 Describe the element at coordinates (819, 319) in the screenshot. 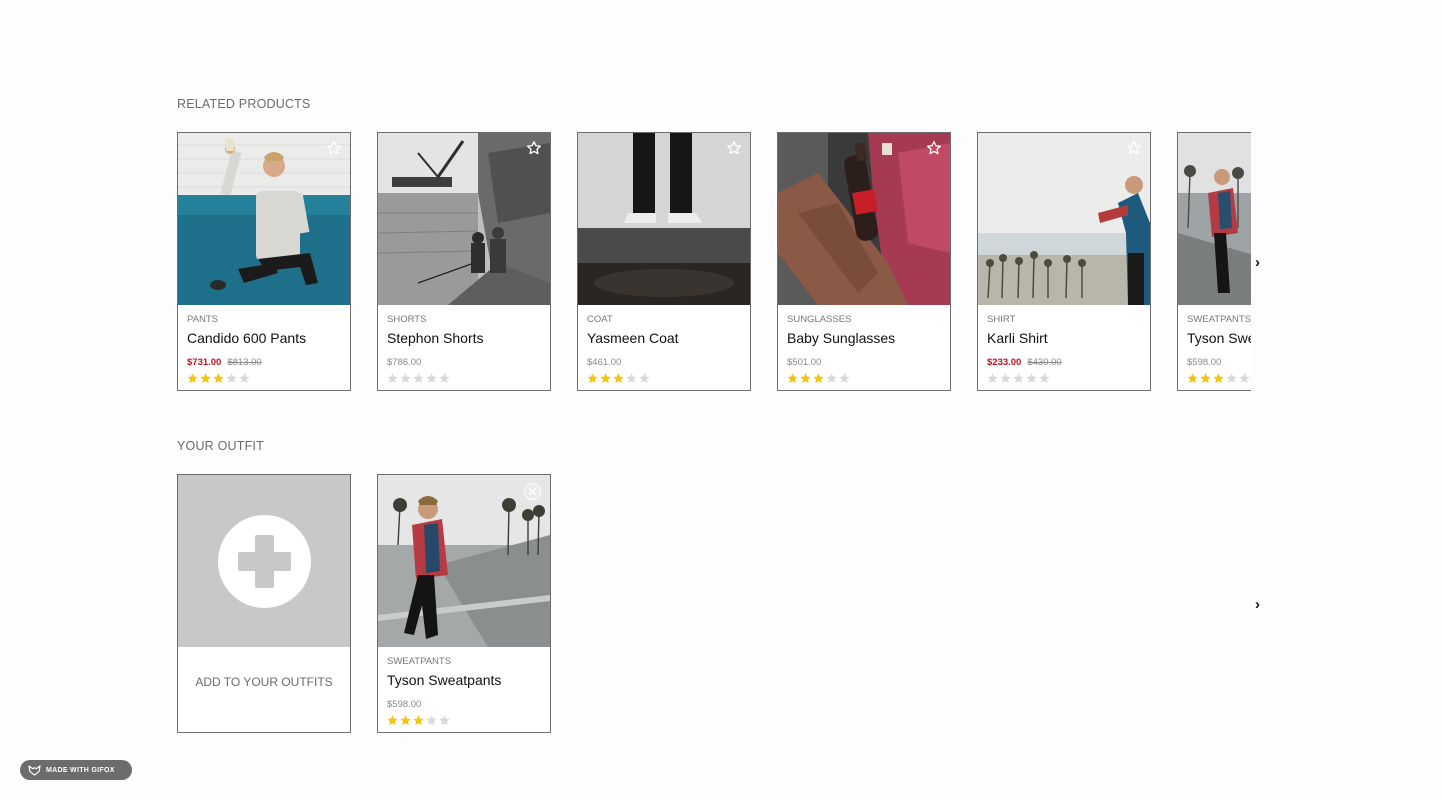

I see `product-category: SUNGLASSES` at that location.